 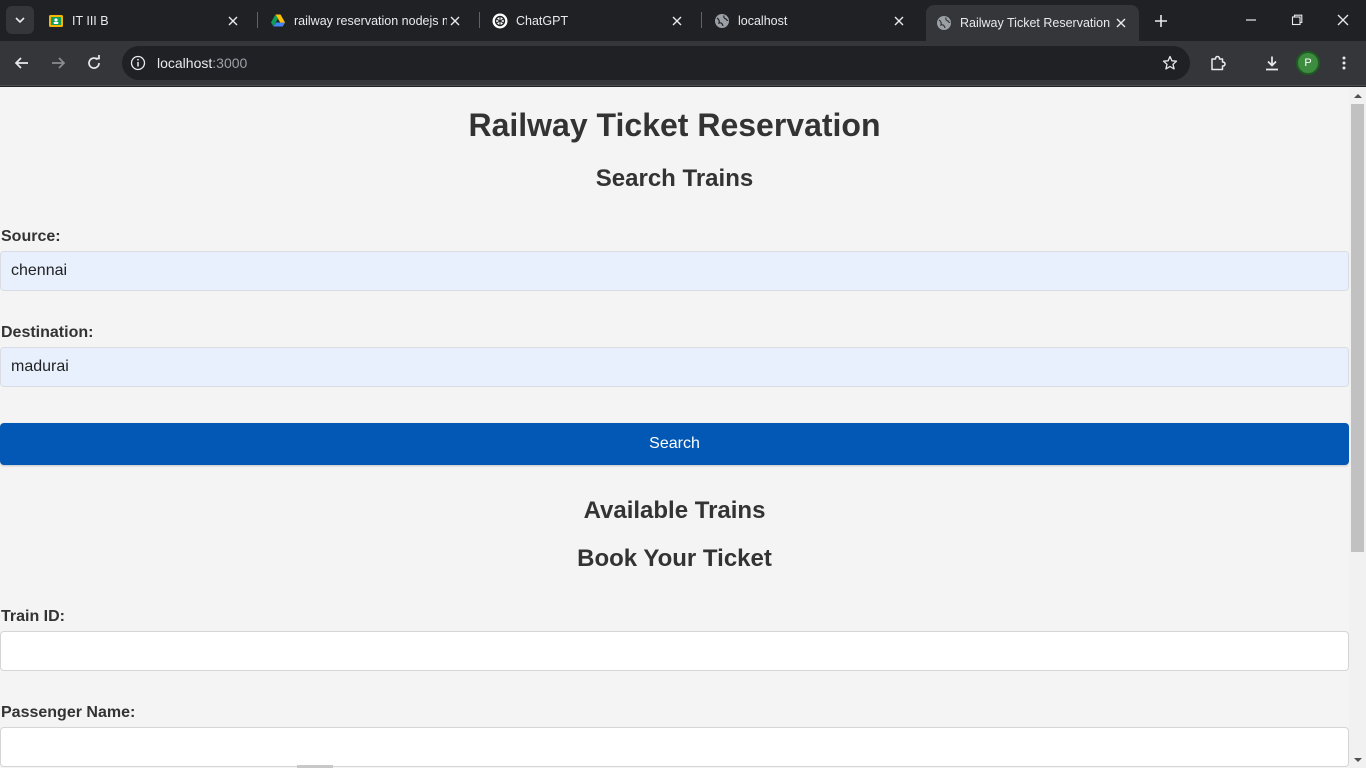 I want to click on extensions-button, so click(x=1218, y=63).